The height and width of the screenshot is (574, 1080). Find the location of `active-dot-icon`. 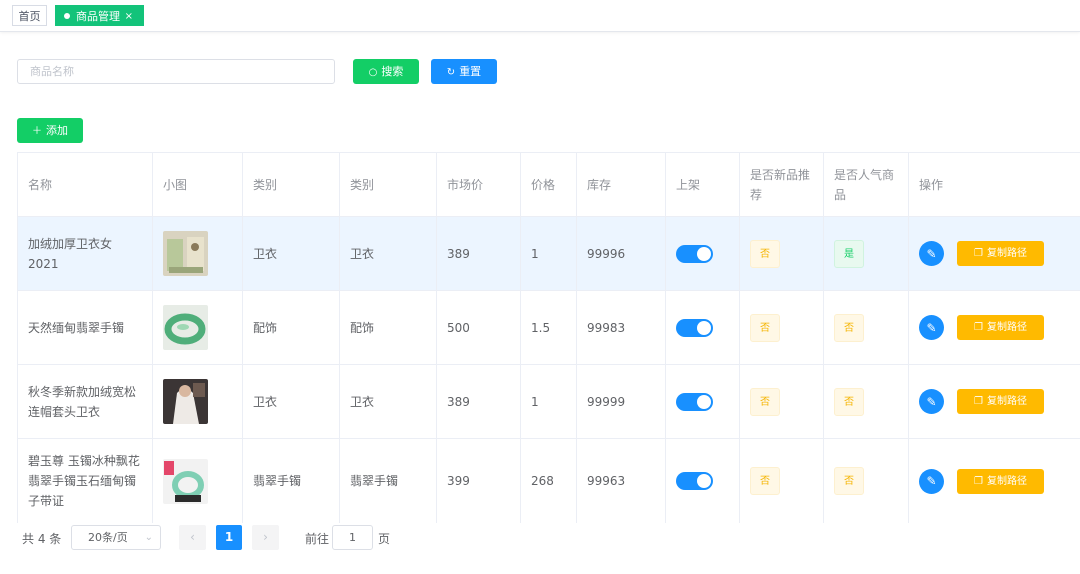

active-dot-icon is located at coordinates (67, 16).